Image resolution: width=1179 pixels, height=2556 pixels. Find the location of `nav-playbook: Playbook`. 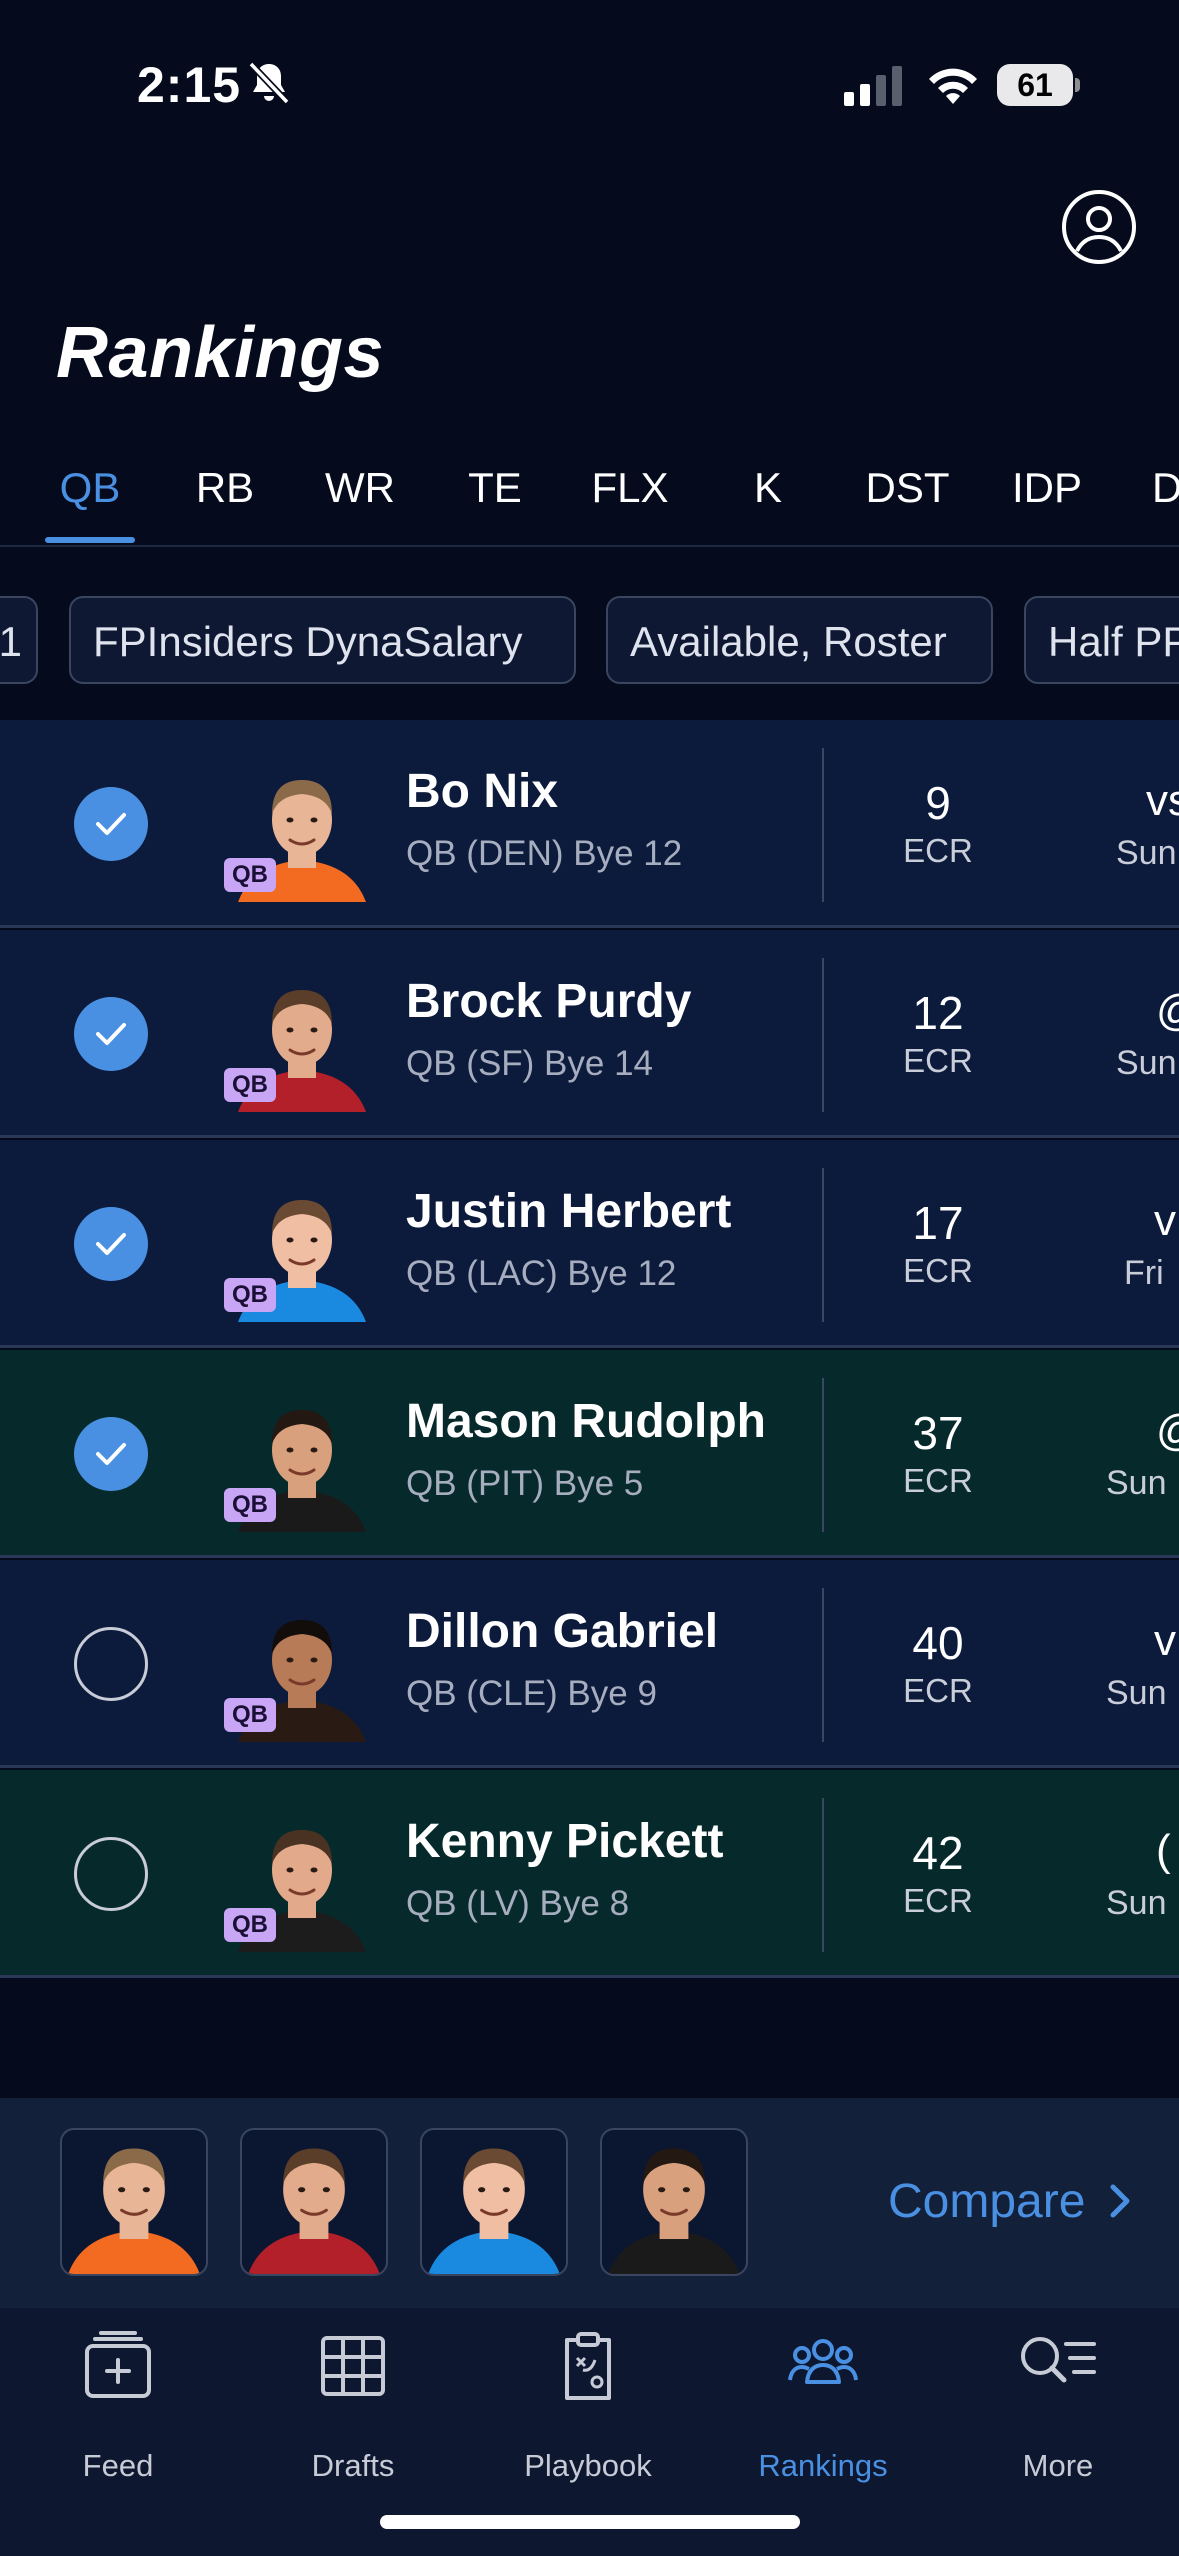

nav-playbook: Playbook is located at coordinates (588, 2406).